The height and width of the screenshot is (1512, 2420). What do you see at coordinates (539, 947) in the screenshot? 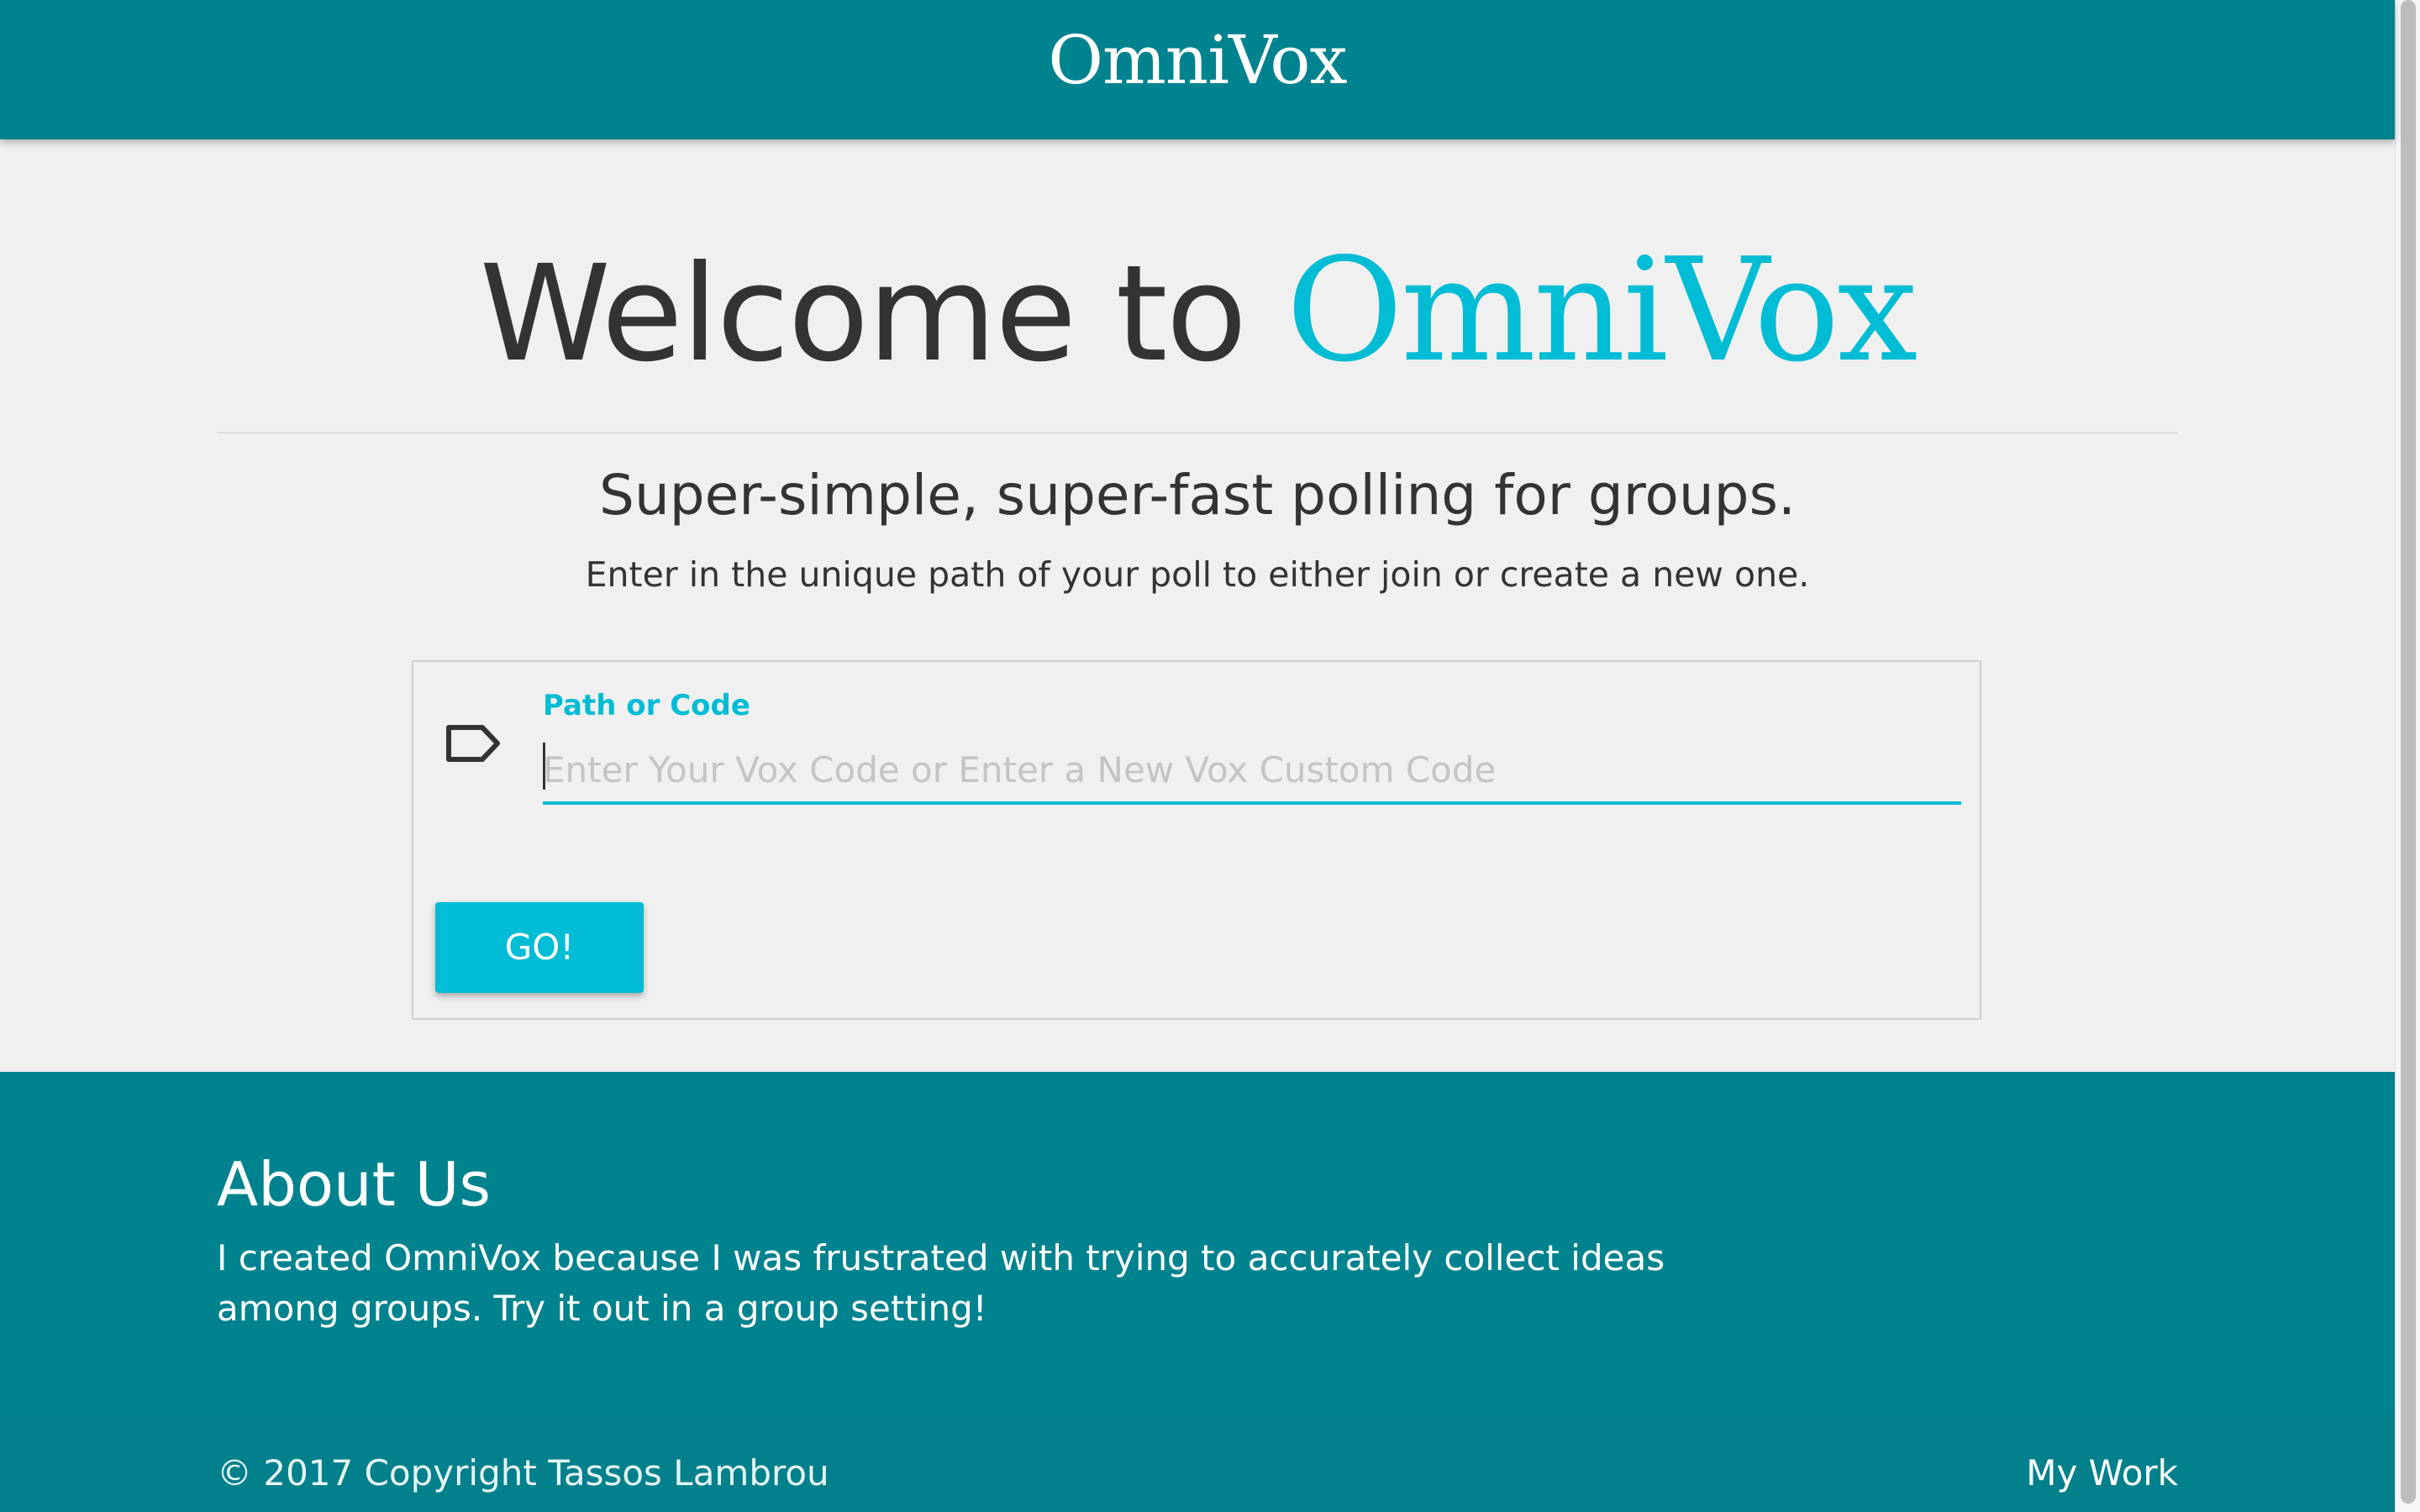
I see `go-button: GO!` at bounding box center [539, 947].